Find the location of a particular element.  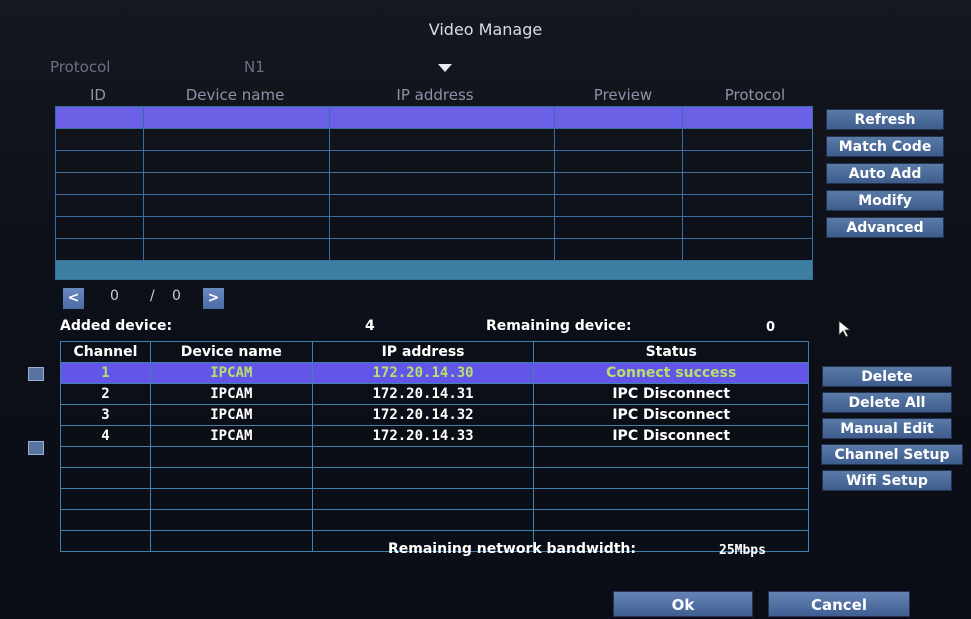

table-row: 1 IPCAM 172.20.14.30 Connect success is located at coordinates (434, 373).